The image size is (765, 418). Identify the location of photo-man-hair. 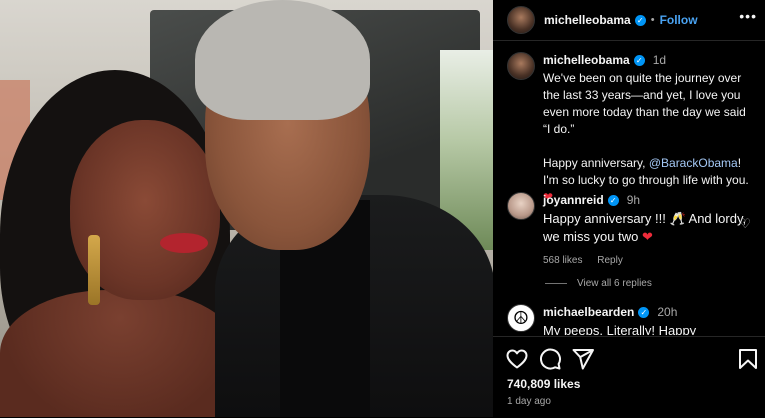
(282, 60).